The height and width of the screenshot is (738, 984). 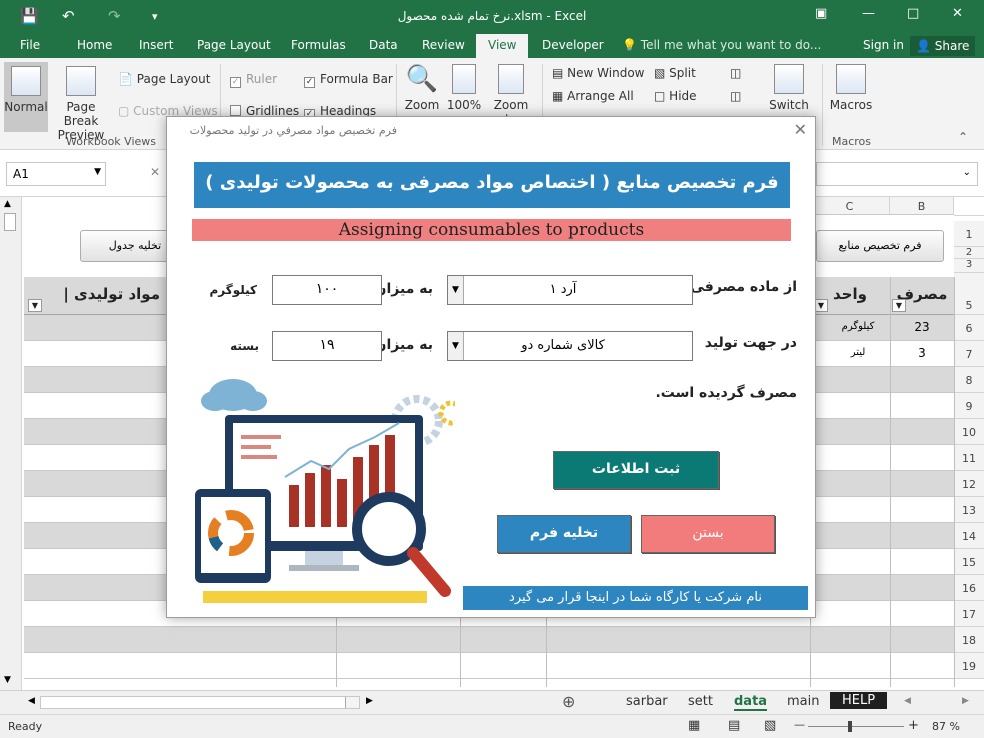 I want to click on page-layout-view-button: 📄 Page Layout, so click(x=164, y=79).